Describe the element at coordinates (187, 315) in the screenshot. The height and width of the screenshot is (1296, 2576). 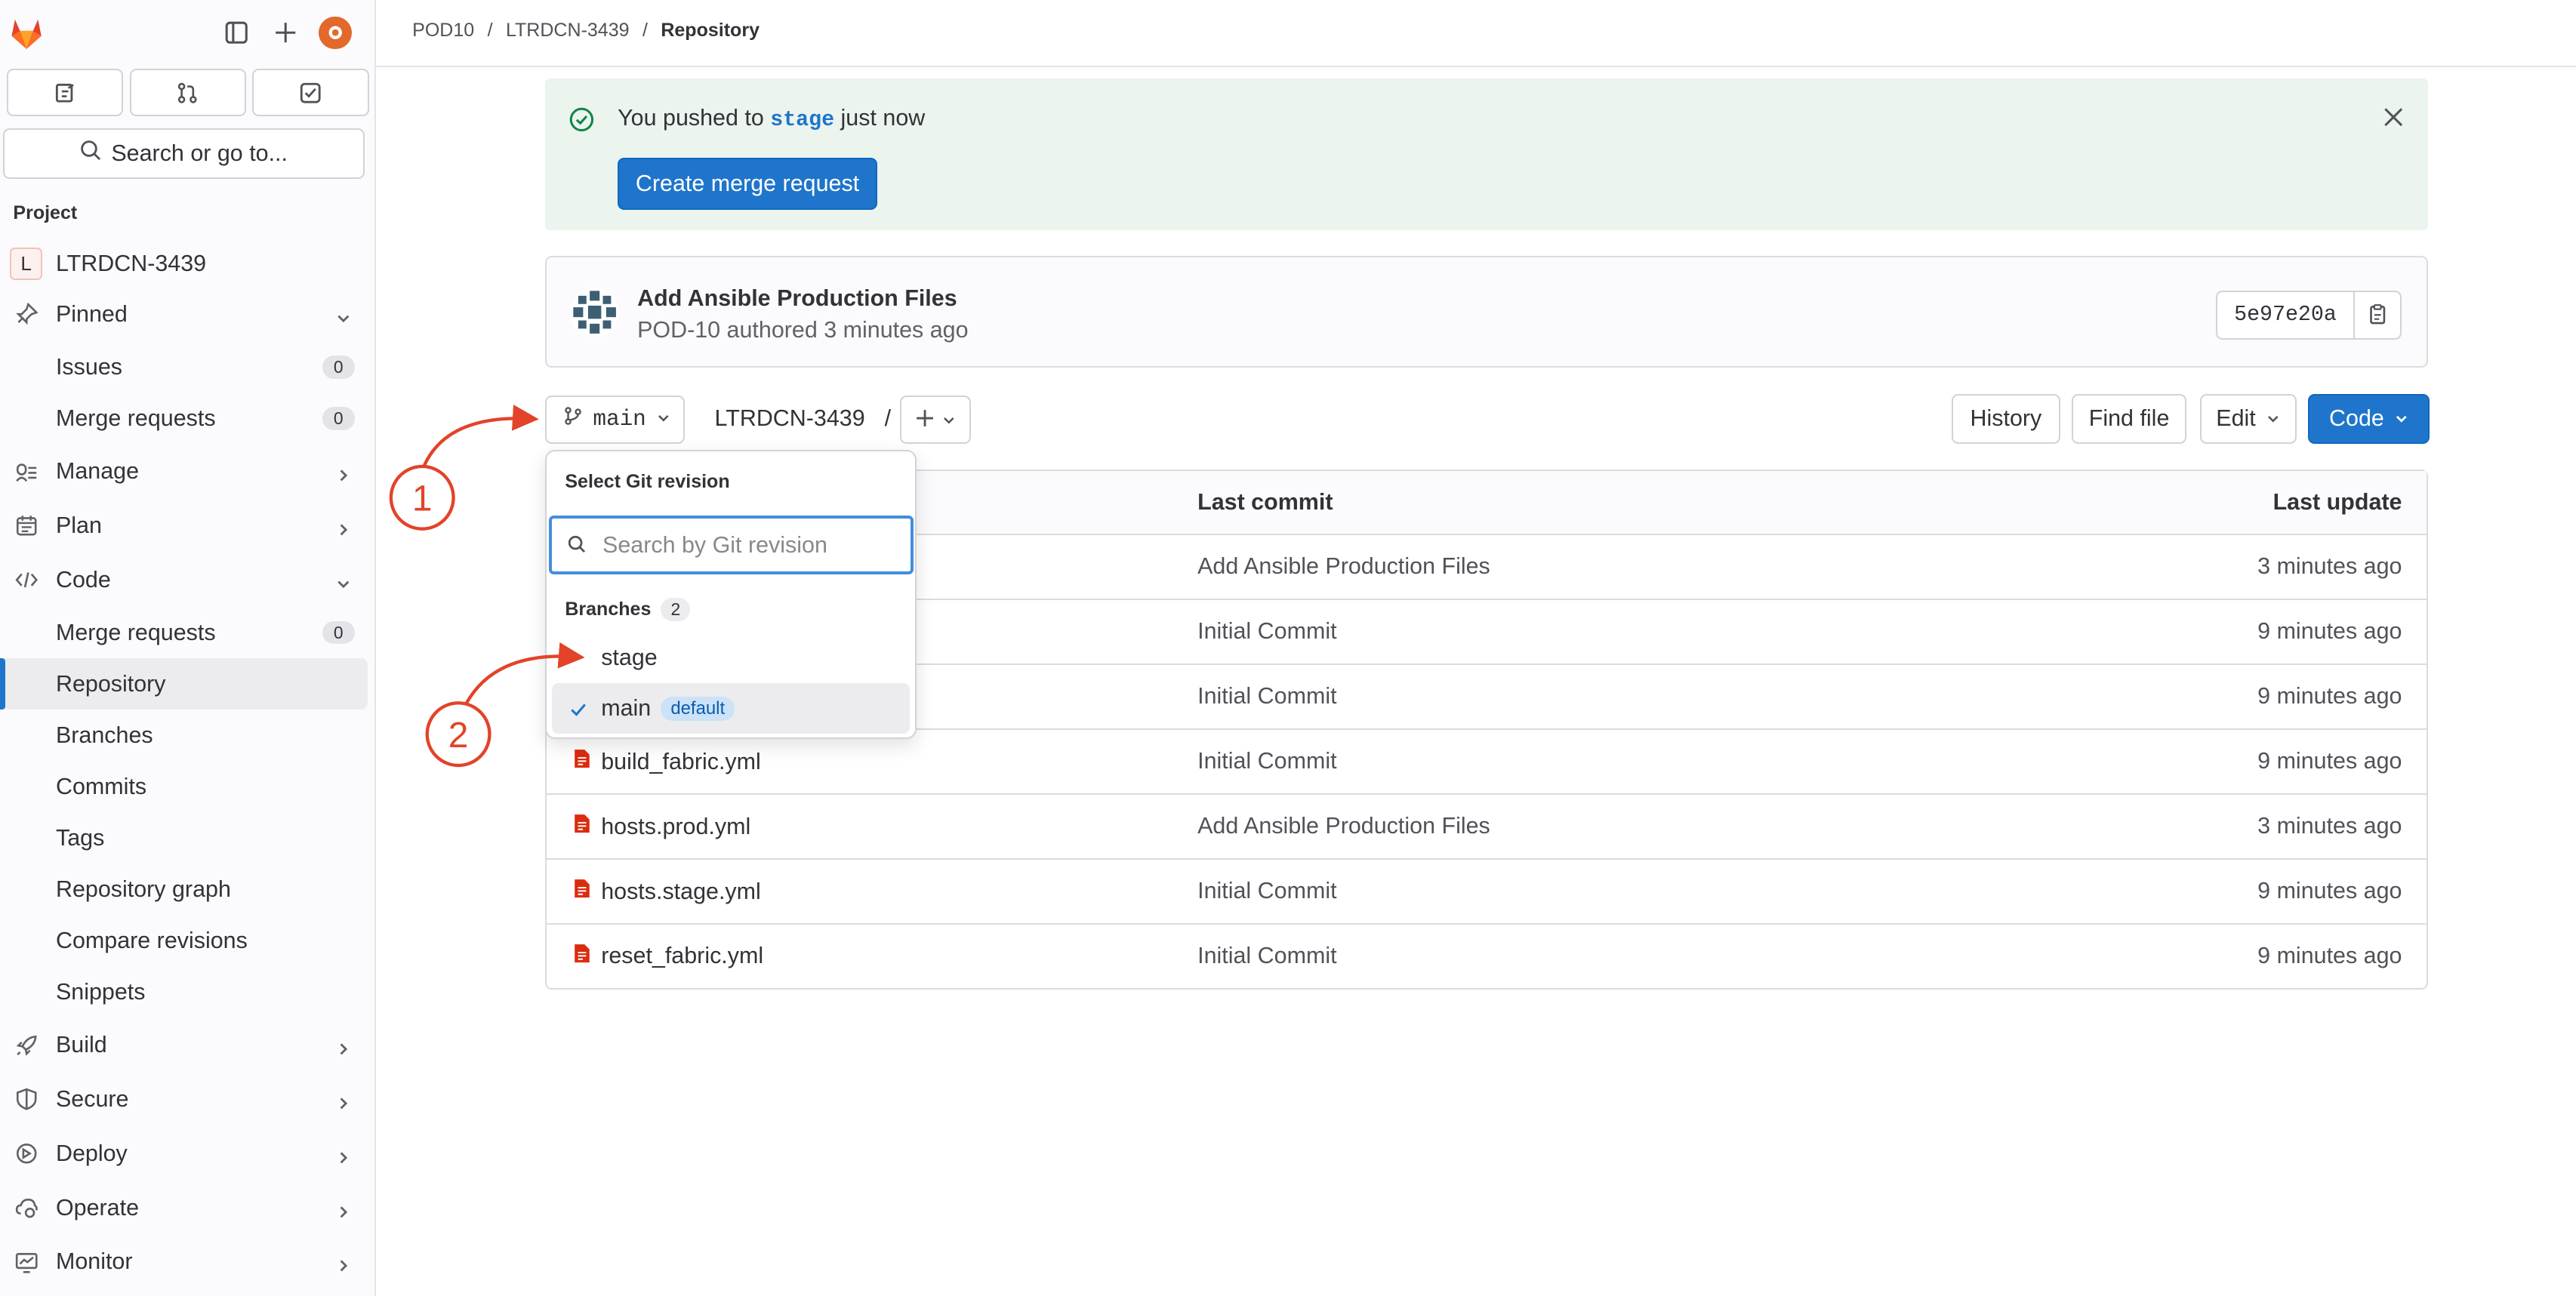
I see `sidebar-item-pinned: Pinned` at that location.